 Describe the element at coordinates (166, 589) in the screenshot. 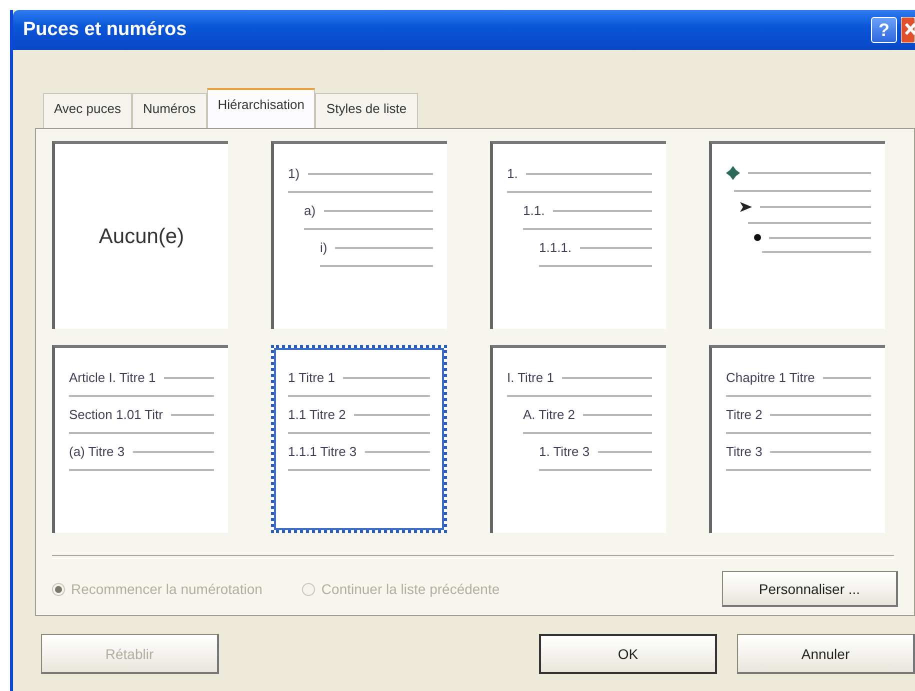

I see `option-label: Recommencer la numérotation` at that location.